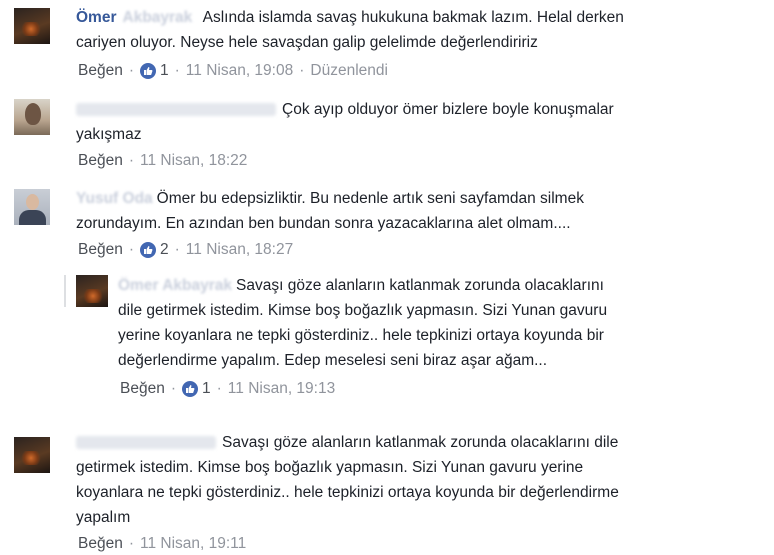  What do you see at coordinates (193, 544) in the screenshot?
I see `timestamp: 11 Nisan, 19:11` at bounding box center [193, 544].